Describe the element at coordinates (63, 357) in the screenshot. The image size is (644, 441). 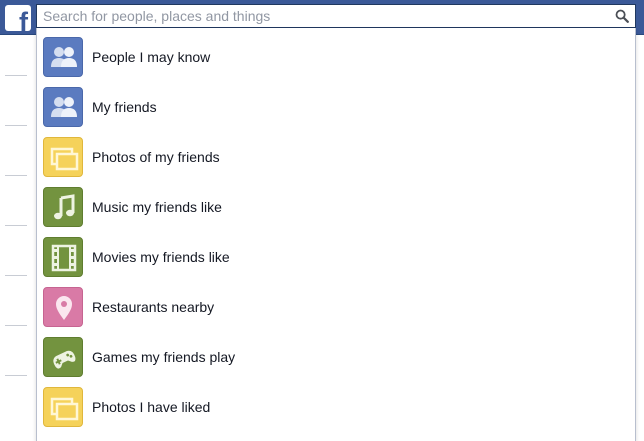
I see `gamepad-icon` at that location.